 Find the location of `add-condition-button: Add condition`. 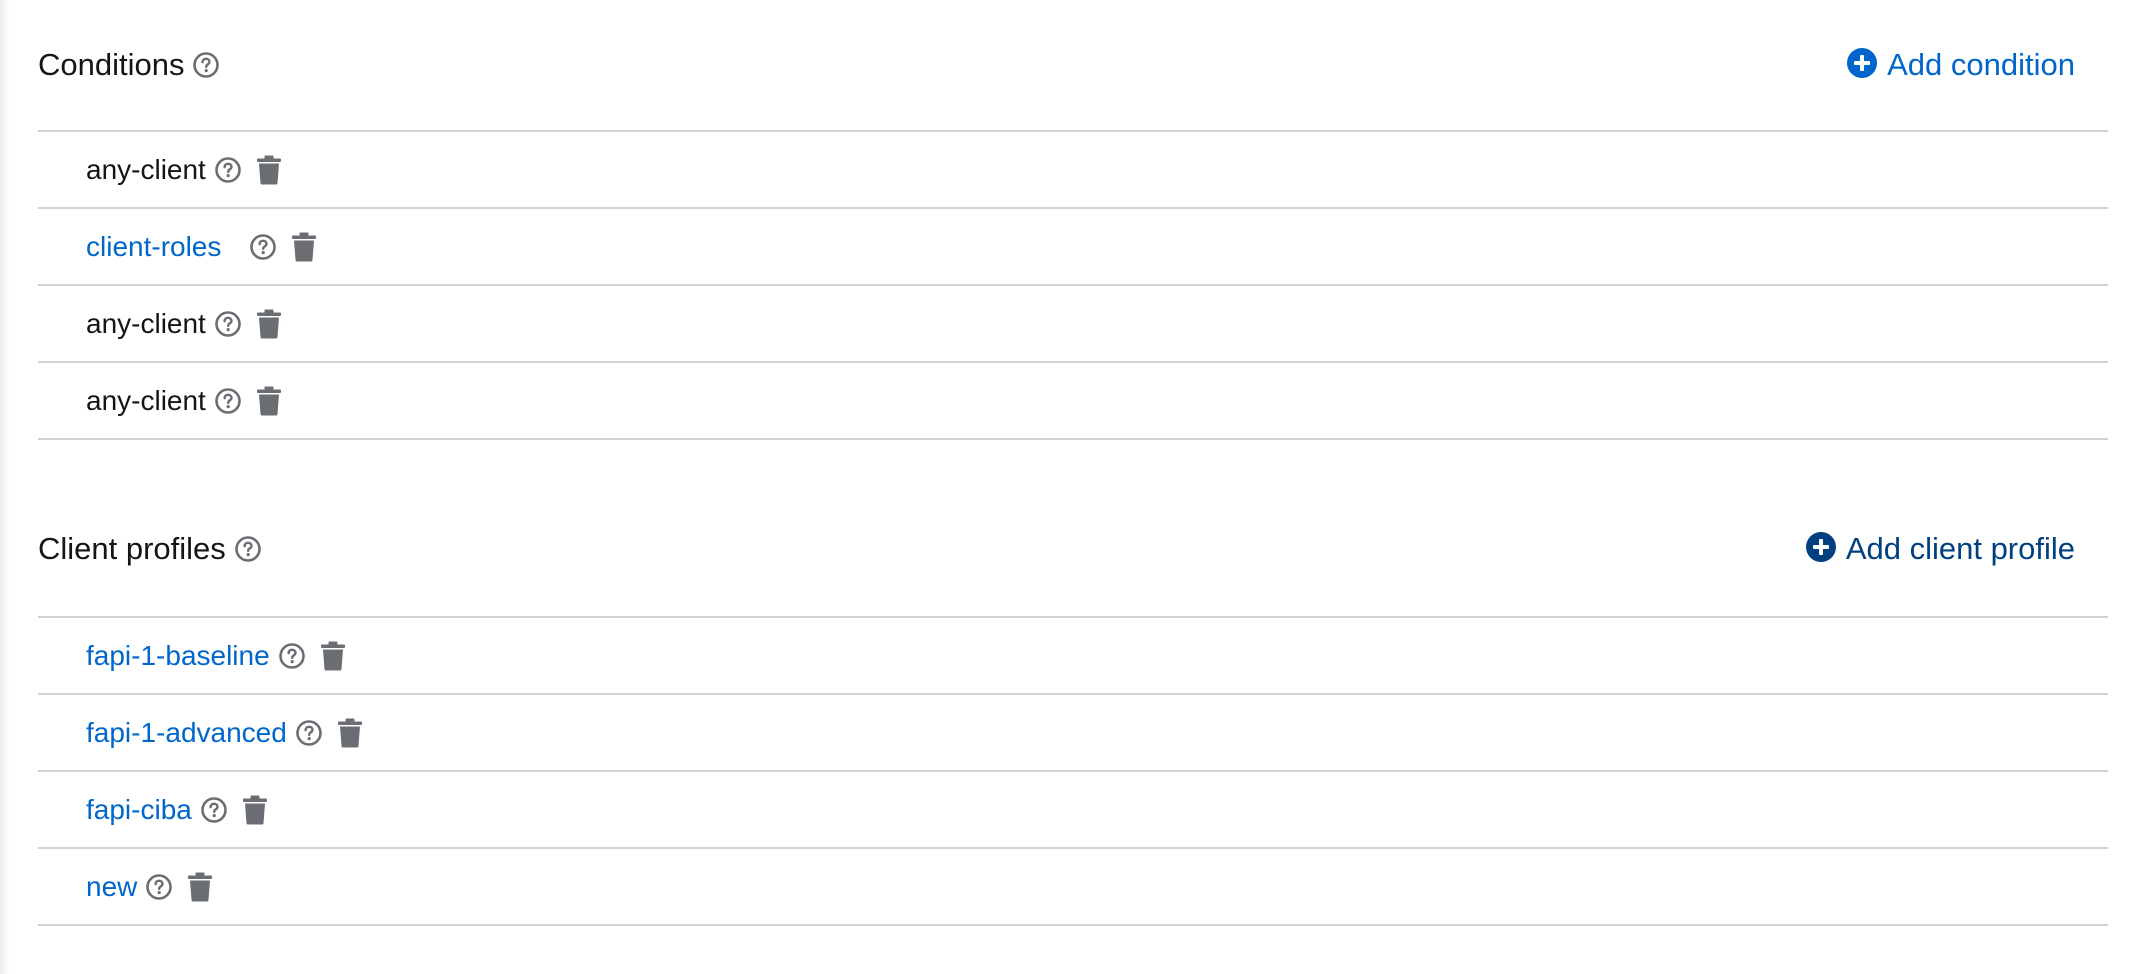

add-condition-button: Add condition is located at coordinates (1961, 65).